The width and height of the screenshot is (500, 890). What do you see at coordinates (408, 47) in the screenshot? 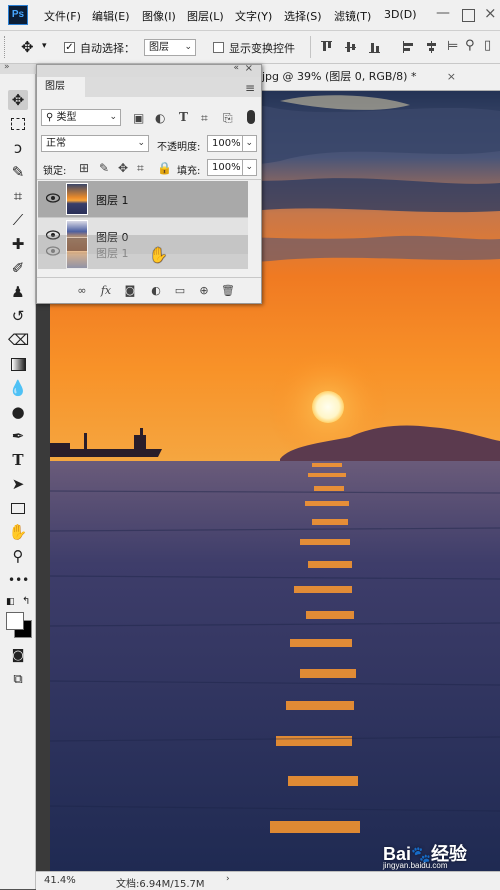
I see `align-left-icon` at bounding box center [408, 47].